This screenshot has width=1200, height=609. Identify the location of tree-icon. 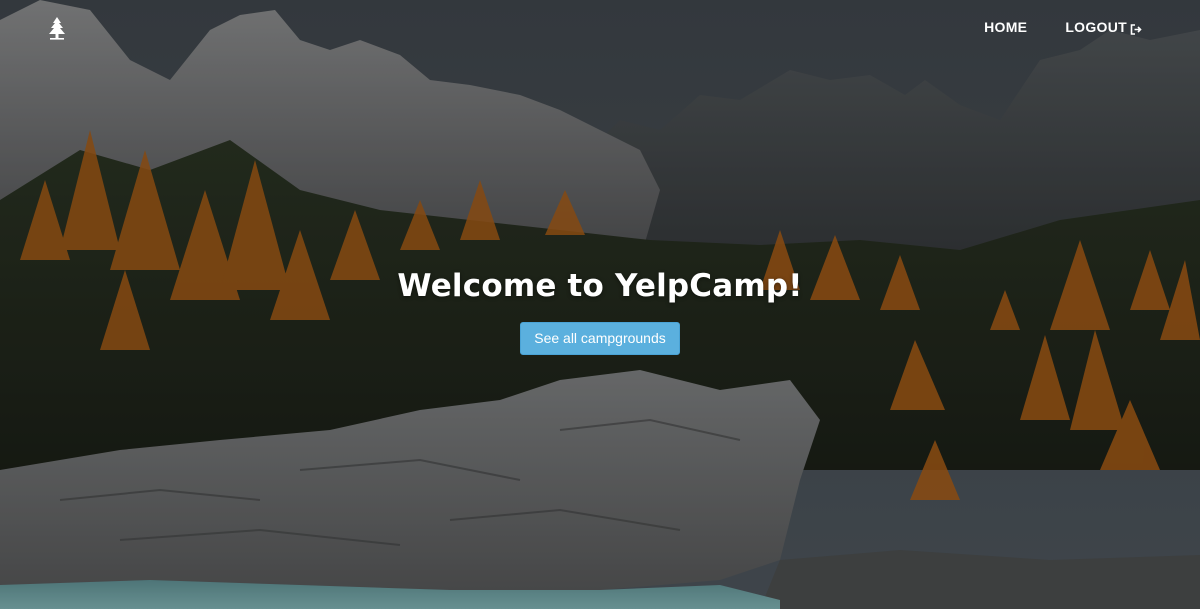
(57, 28).